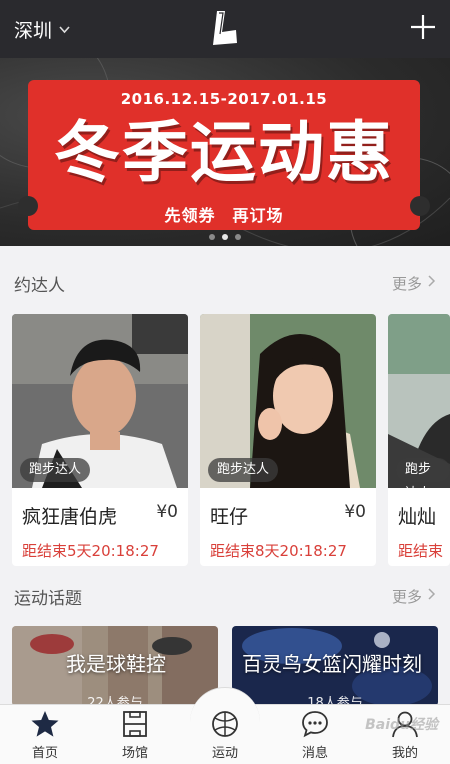 This screenshot has height=764, width=450. I want to click on top-bar: 深圳, so click(225, 29).